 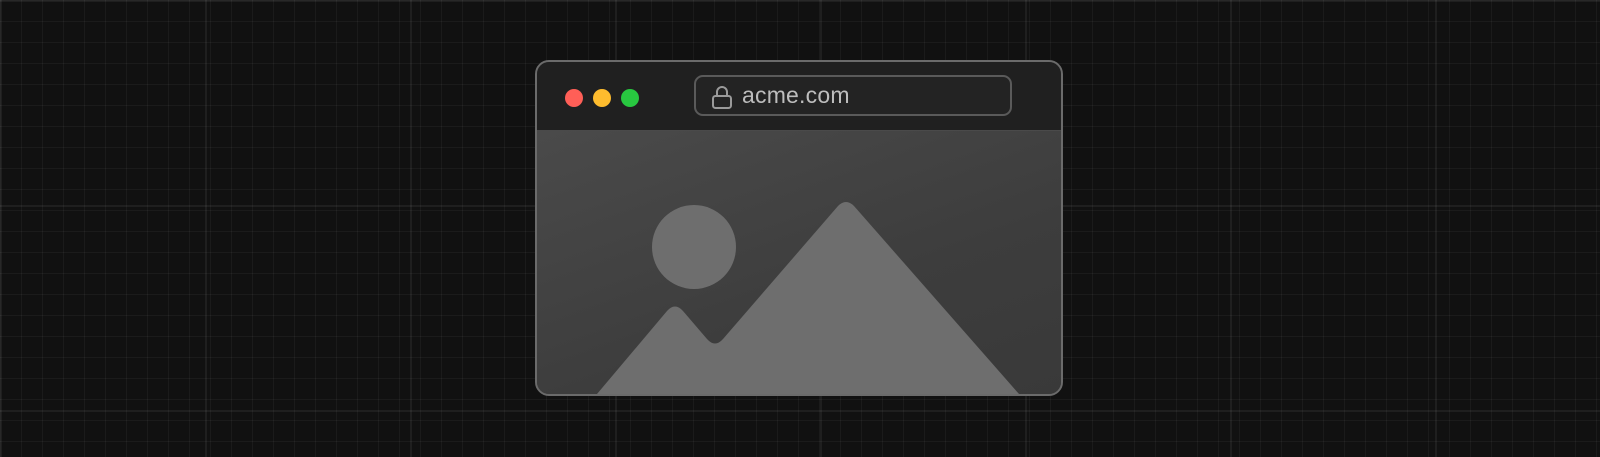 I want to click on lock-icon, so click(x=722, y=97).